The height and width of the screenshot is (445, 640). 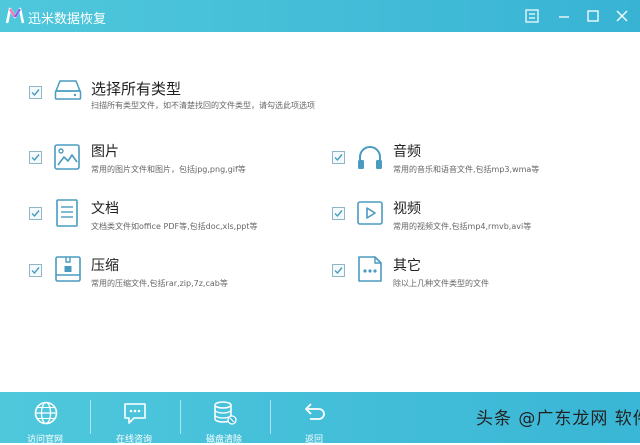 I want to click on disk-wipe-button: 磁盘清除, so click(x=224, y=418).